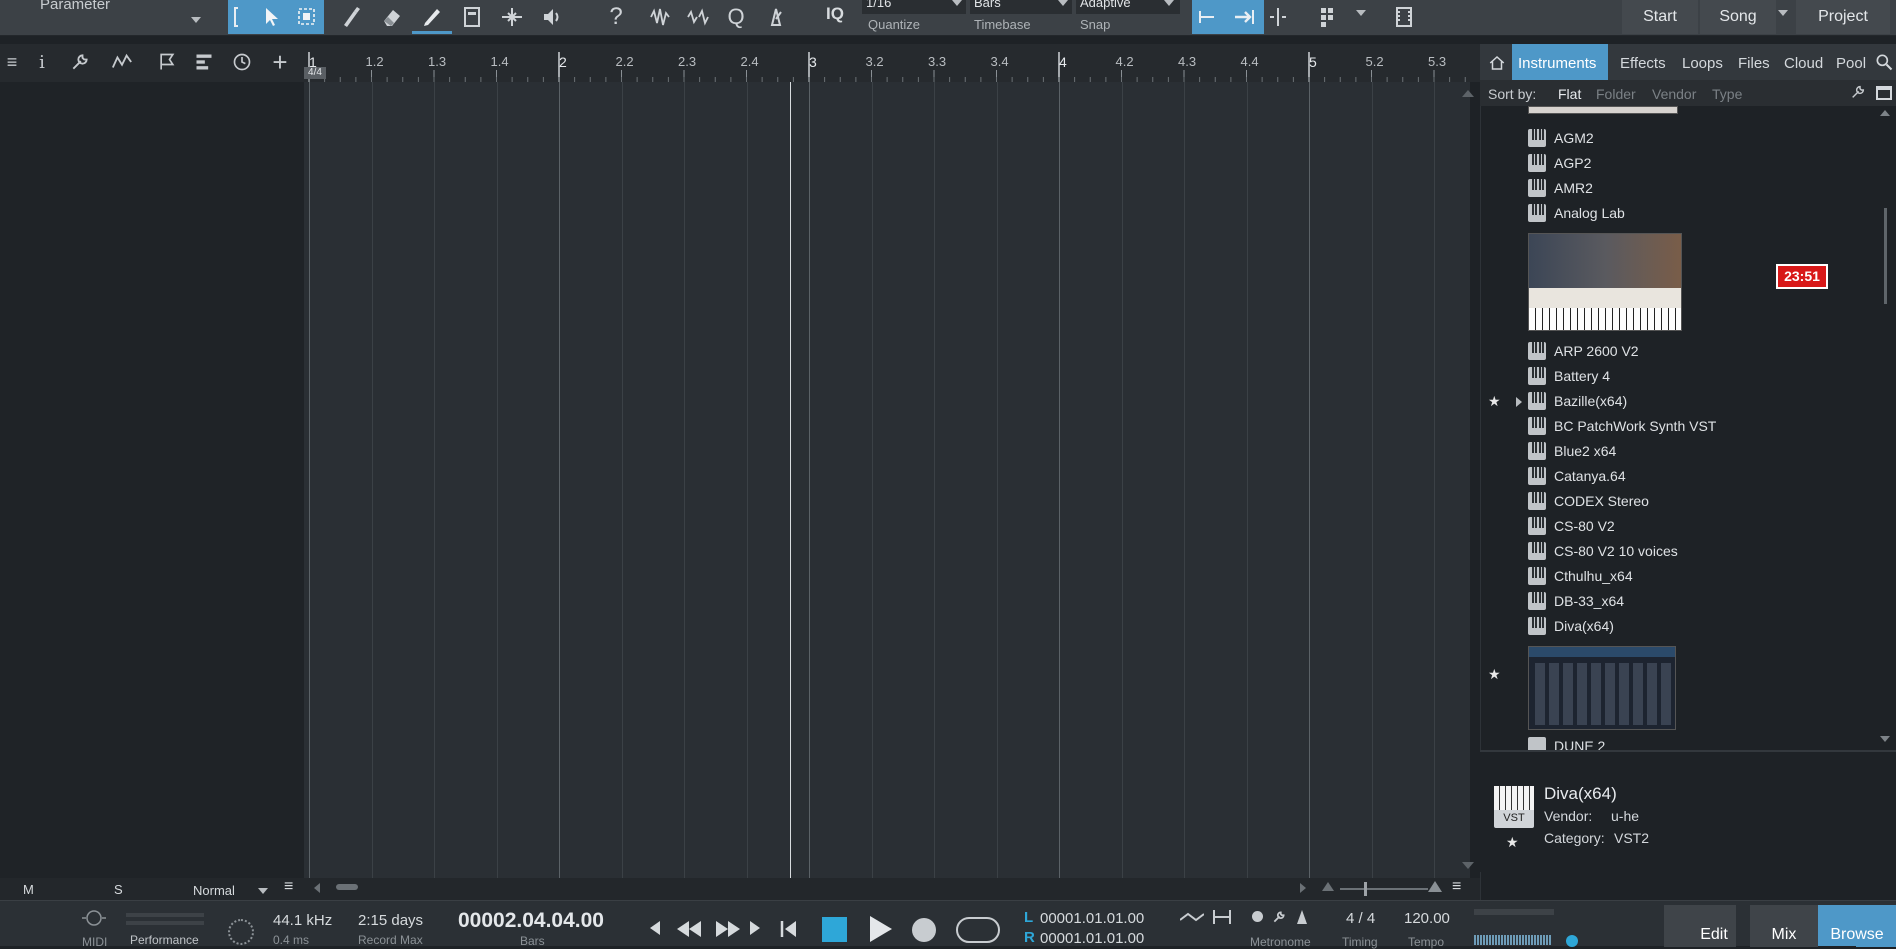  Describe the element at coordinates (1279, 917) in the screenshot. I see `metronome-settings-icon` at that location.